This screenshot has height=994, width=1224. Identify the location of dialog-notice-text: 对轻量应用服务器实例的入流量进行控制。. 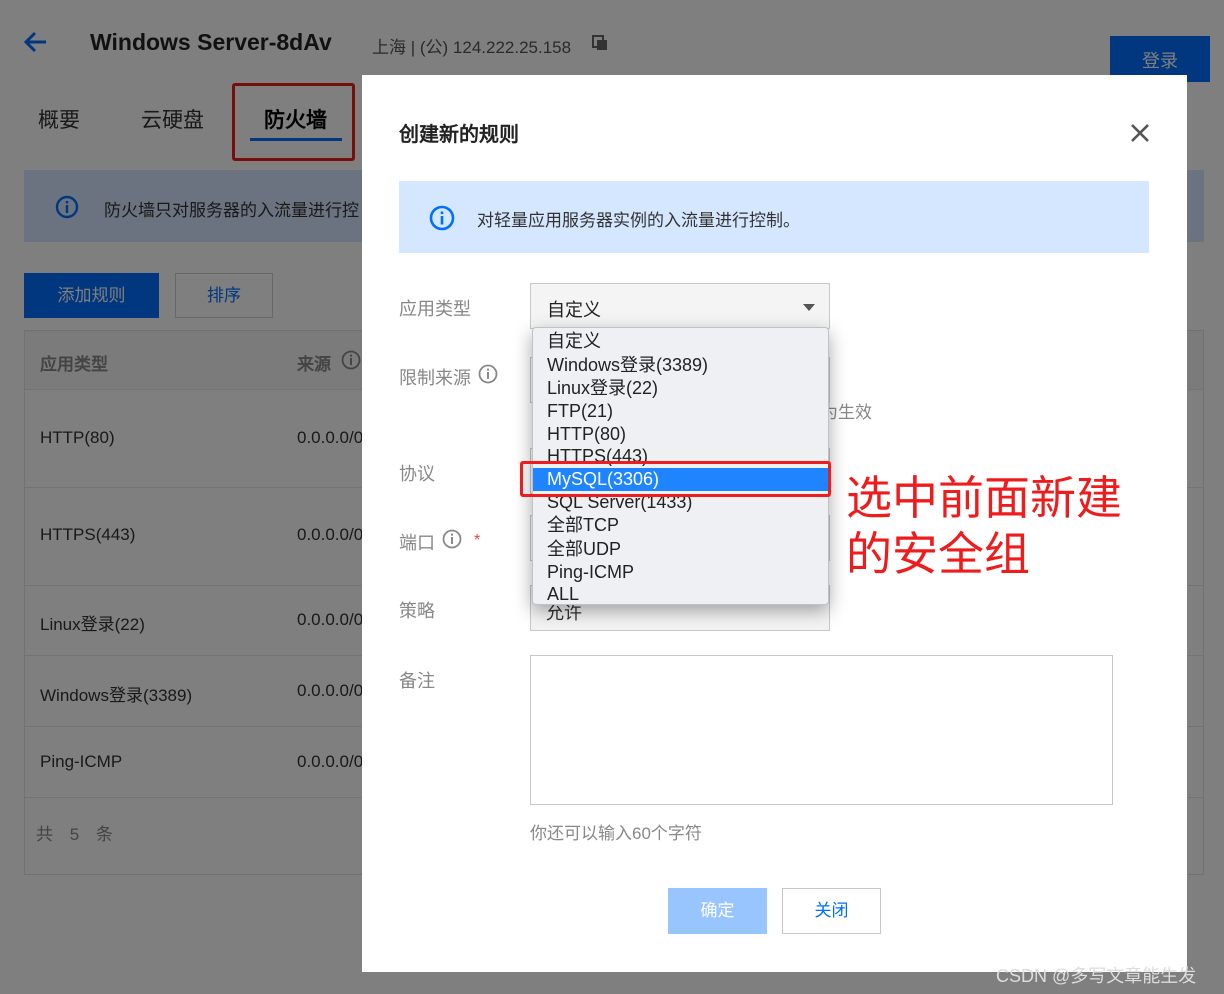
(638, 220).